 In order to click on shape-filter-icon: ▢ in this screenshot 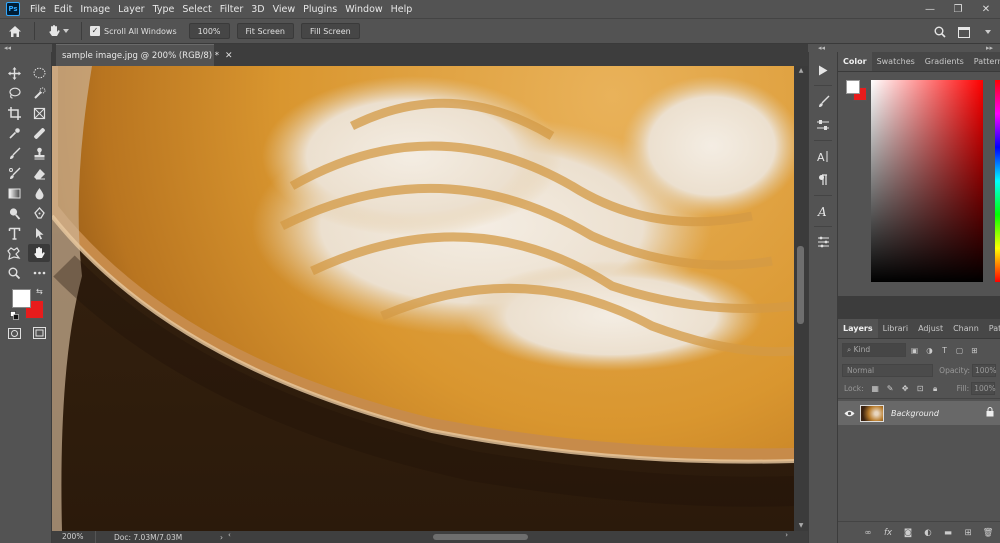, I will do `click(959, 350)`.